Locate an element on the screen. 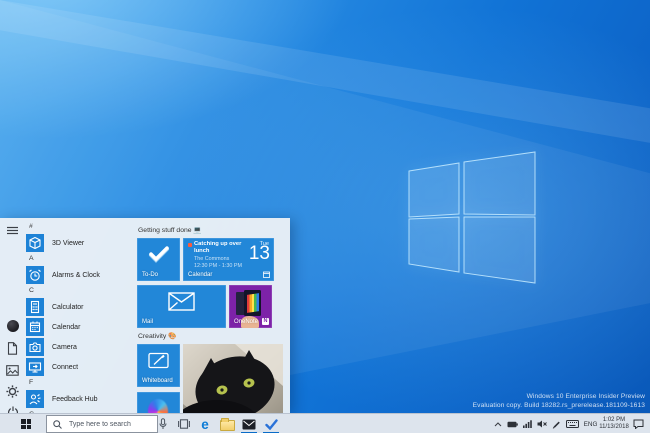 The height and width of the screenshot is (433, 650). user-avatar-icon is located at coordinates (12, 325).